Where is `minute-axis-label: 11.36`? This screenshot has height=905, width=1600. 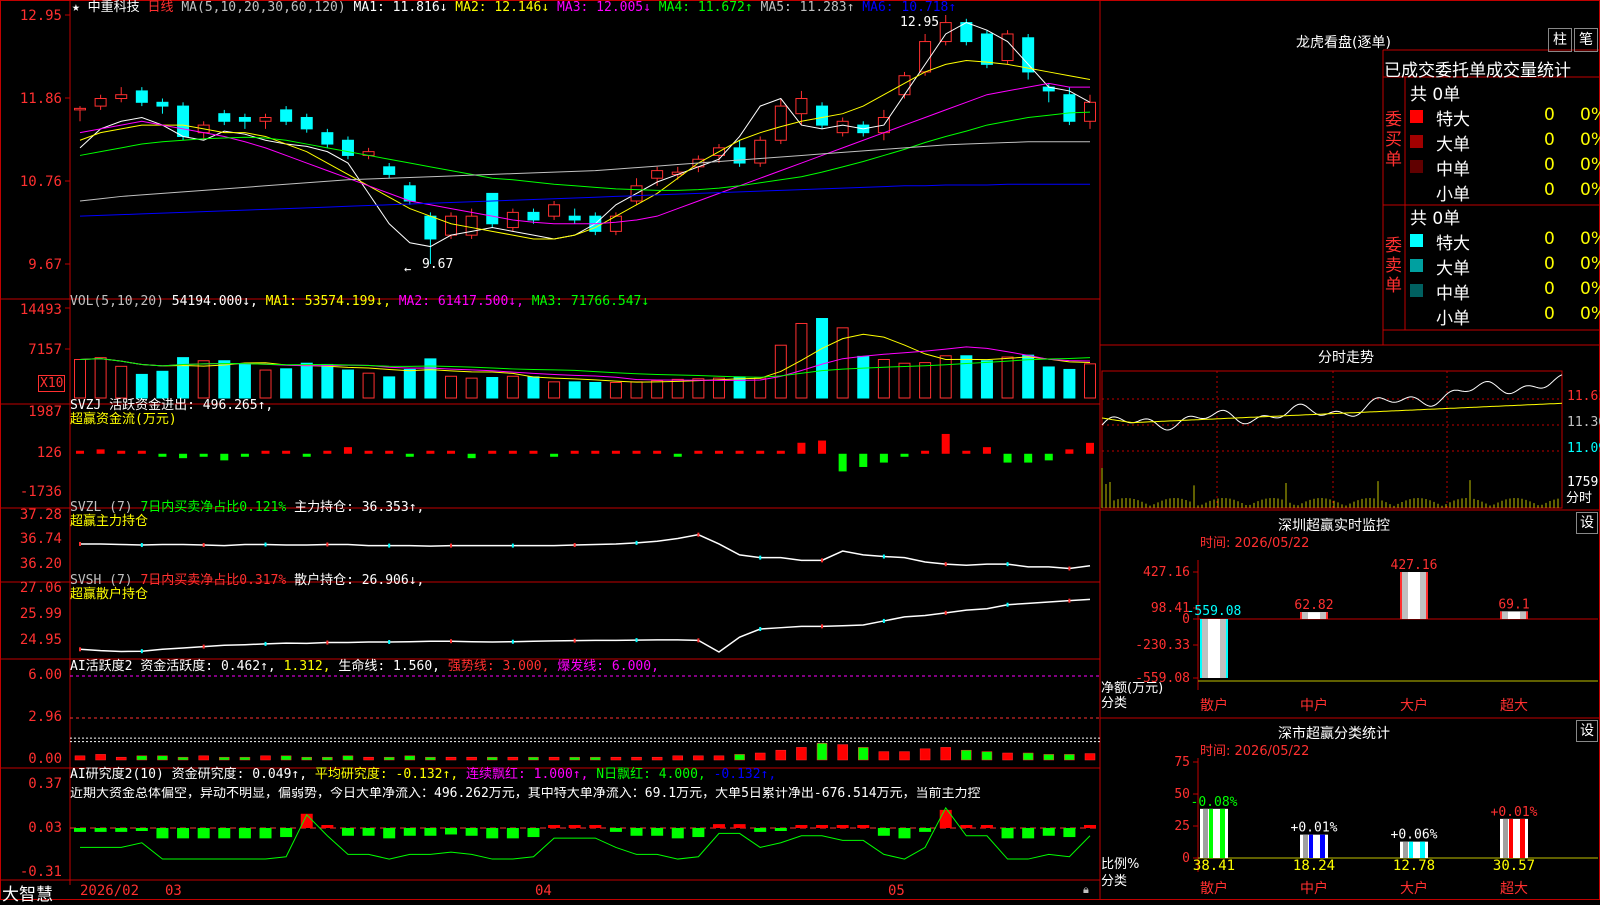 minute-axis-label: 11.36 is located at coordinates (1583, 422).